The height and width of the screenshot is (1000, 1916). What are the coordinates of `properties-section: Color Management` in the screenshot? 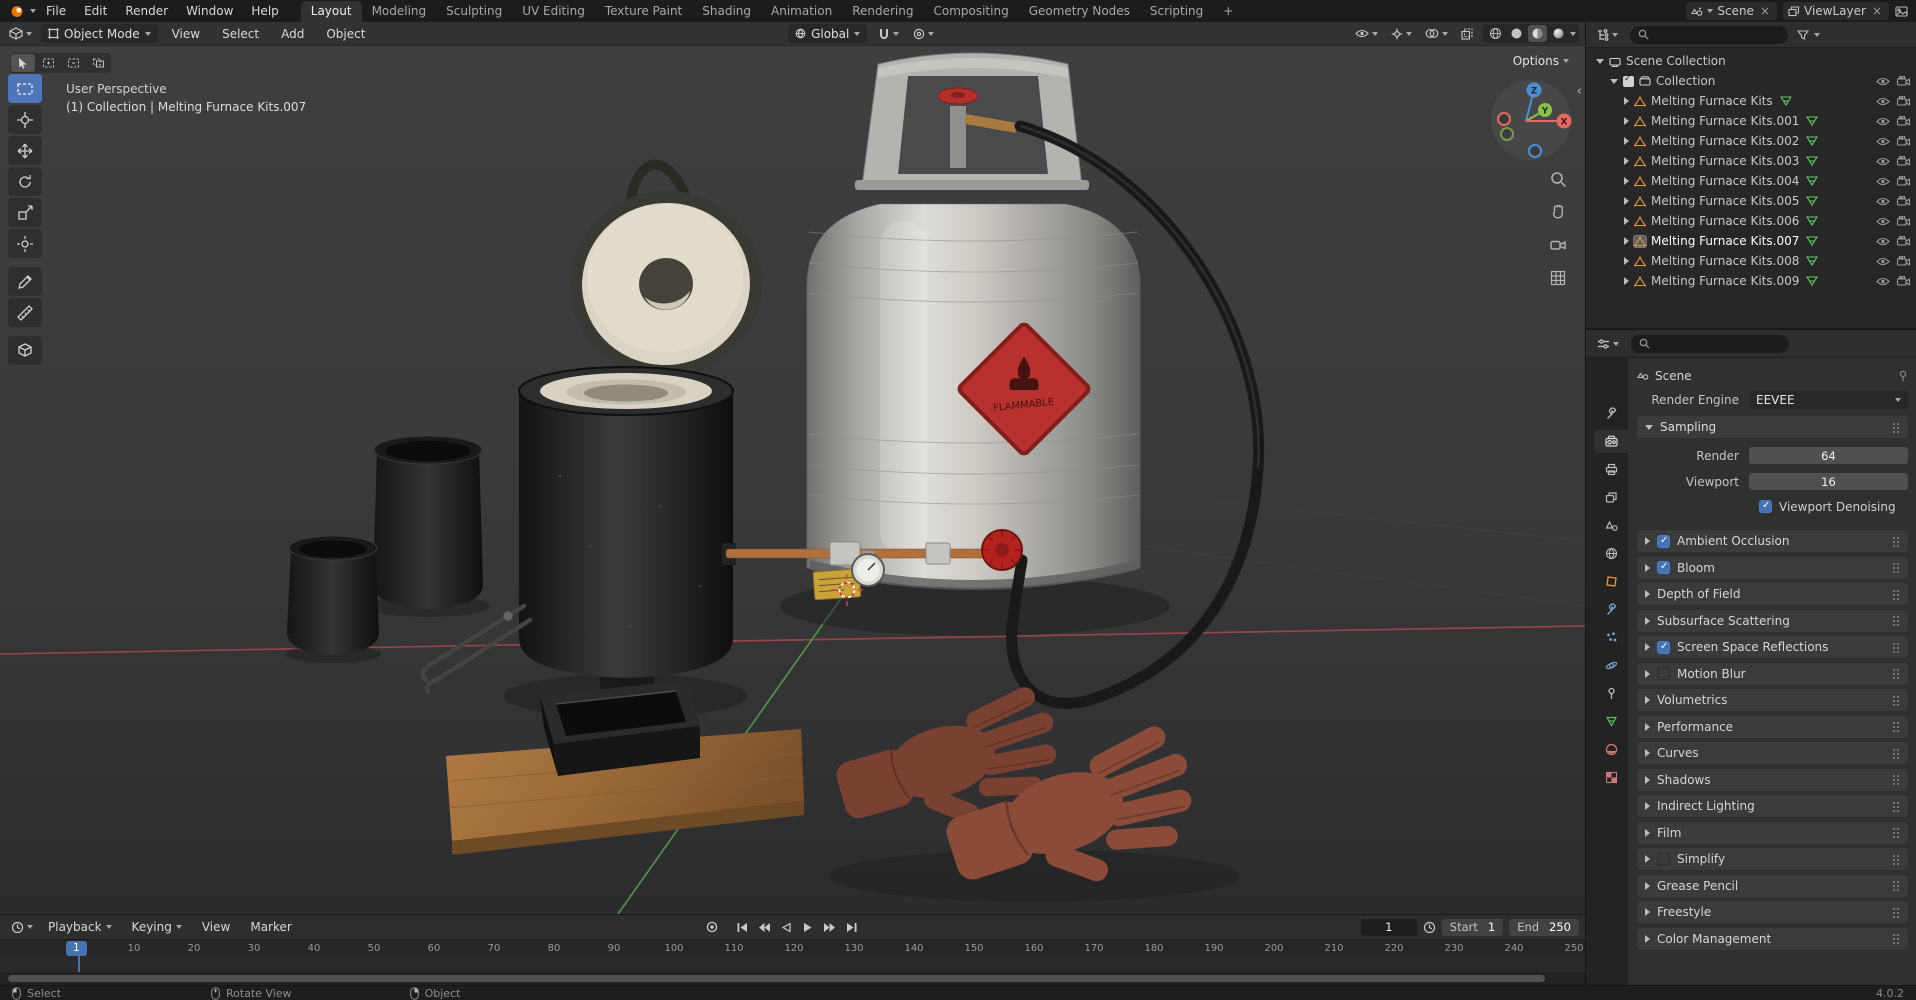 It's located at (1772, 938).